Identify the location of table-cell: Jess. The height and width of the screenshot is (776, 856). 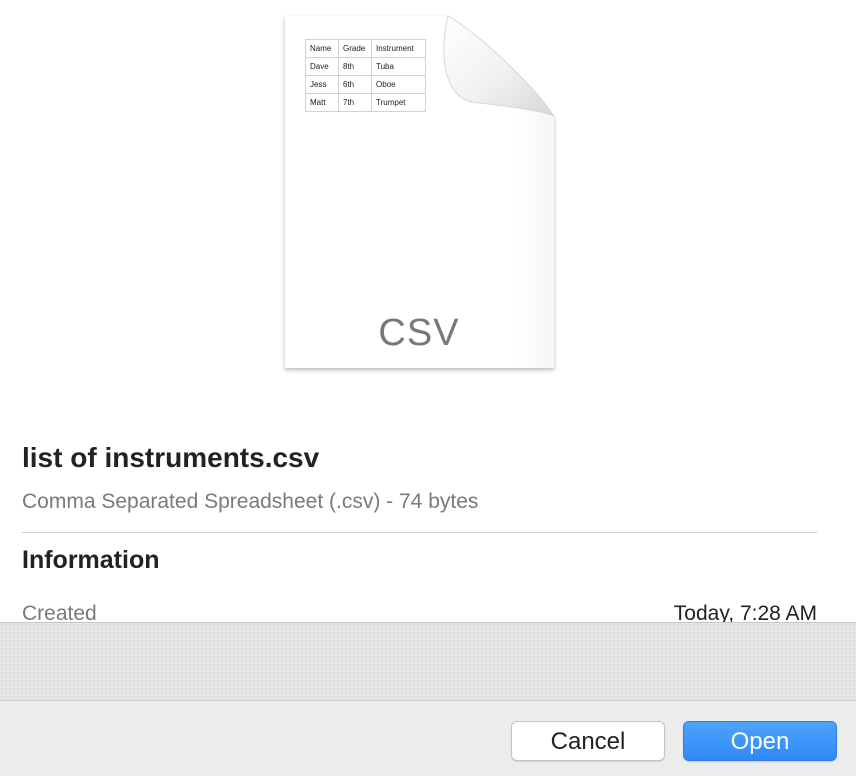
(322, 84).